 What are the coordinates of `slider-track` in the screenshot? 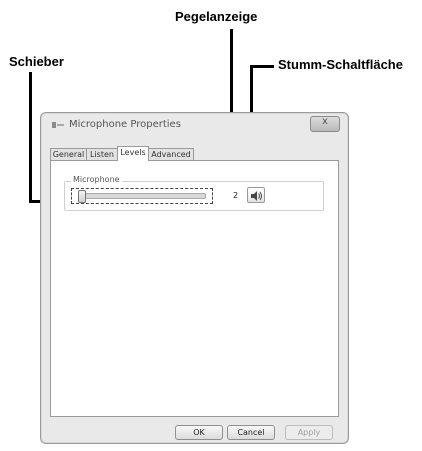 It's located at (142, 196).